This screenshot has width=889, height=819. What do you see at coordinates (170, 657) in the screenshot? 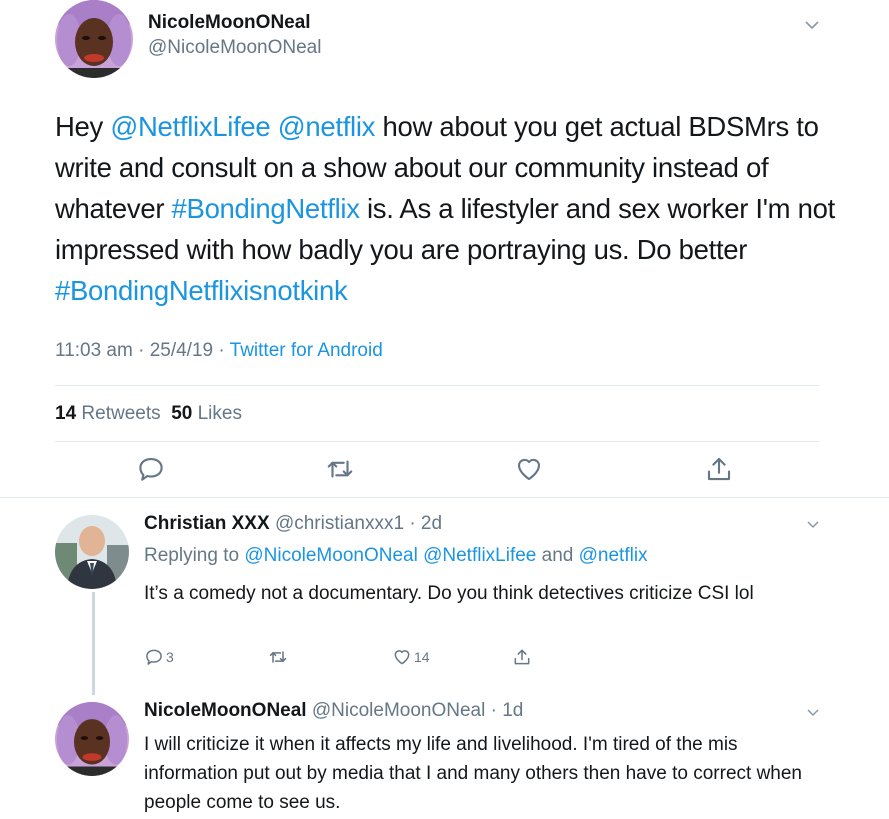
I see `reply-count: 3` at bounding box center [170, 657].